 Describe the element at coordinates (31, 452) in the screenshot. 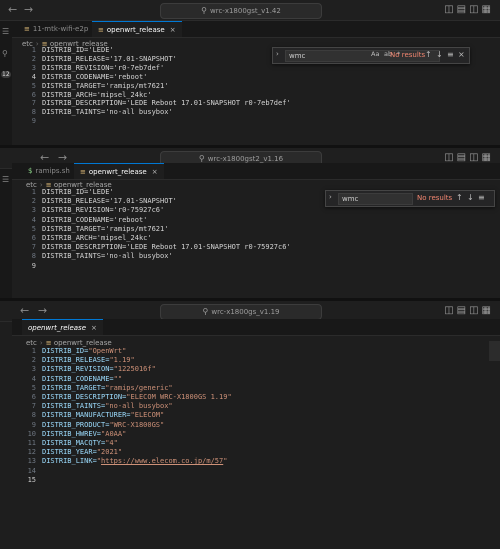

I see `line-number: 12` at that location.